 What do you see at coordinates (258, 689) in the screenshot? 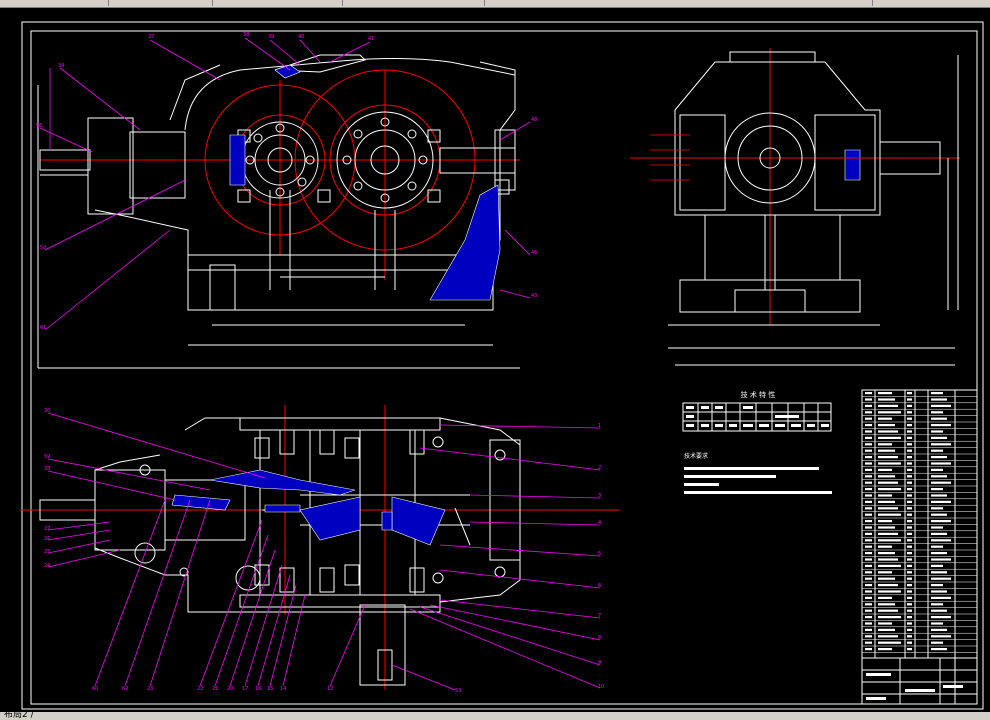
I see `svg-text: 16` at bounding box center [258, 689].